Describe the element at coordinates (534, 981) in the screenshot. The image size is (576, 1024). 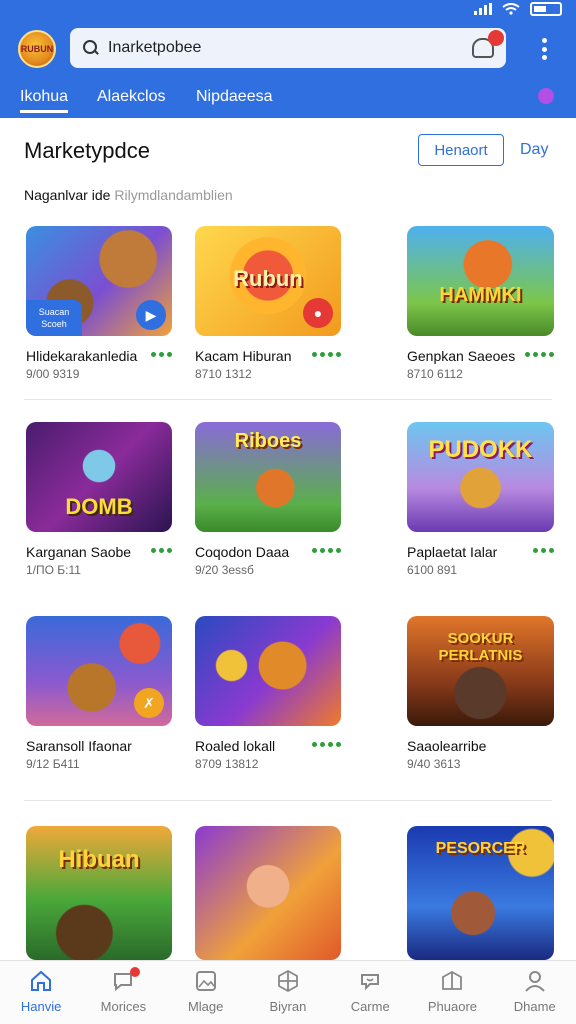
I see `profile-icon` at that location.